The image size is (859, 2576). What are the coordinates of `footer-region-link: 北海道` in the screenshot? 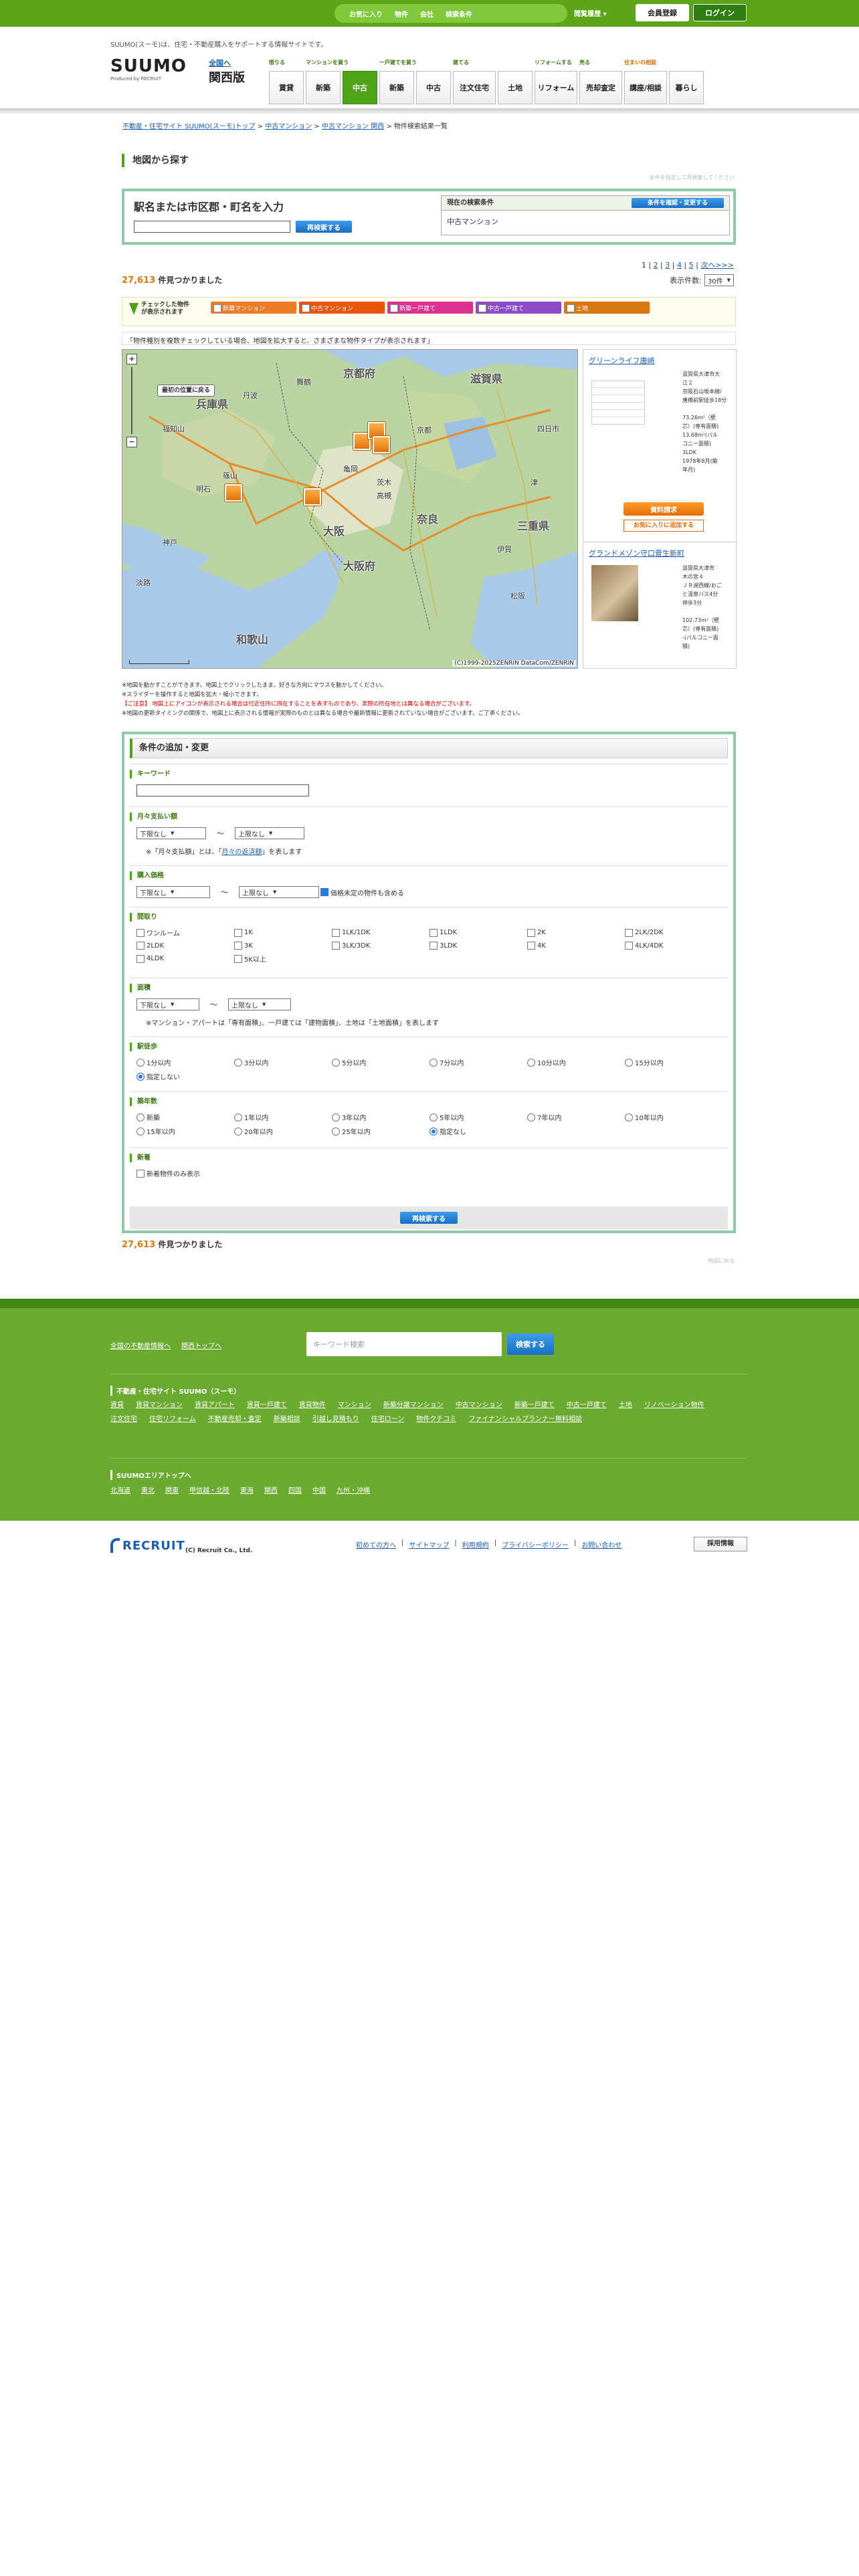 It's located at (120, 1490).